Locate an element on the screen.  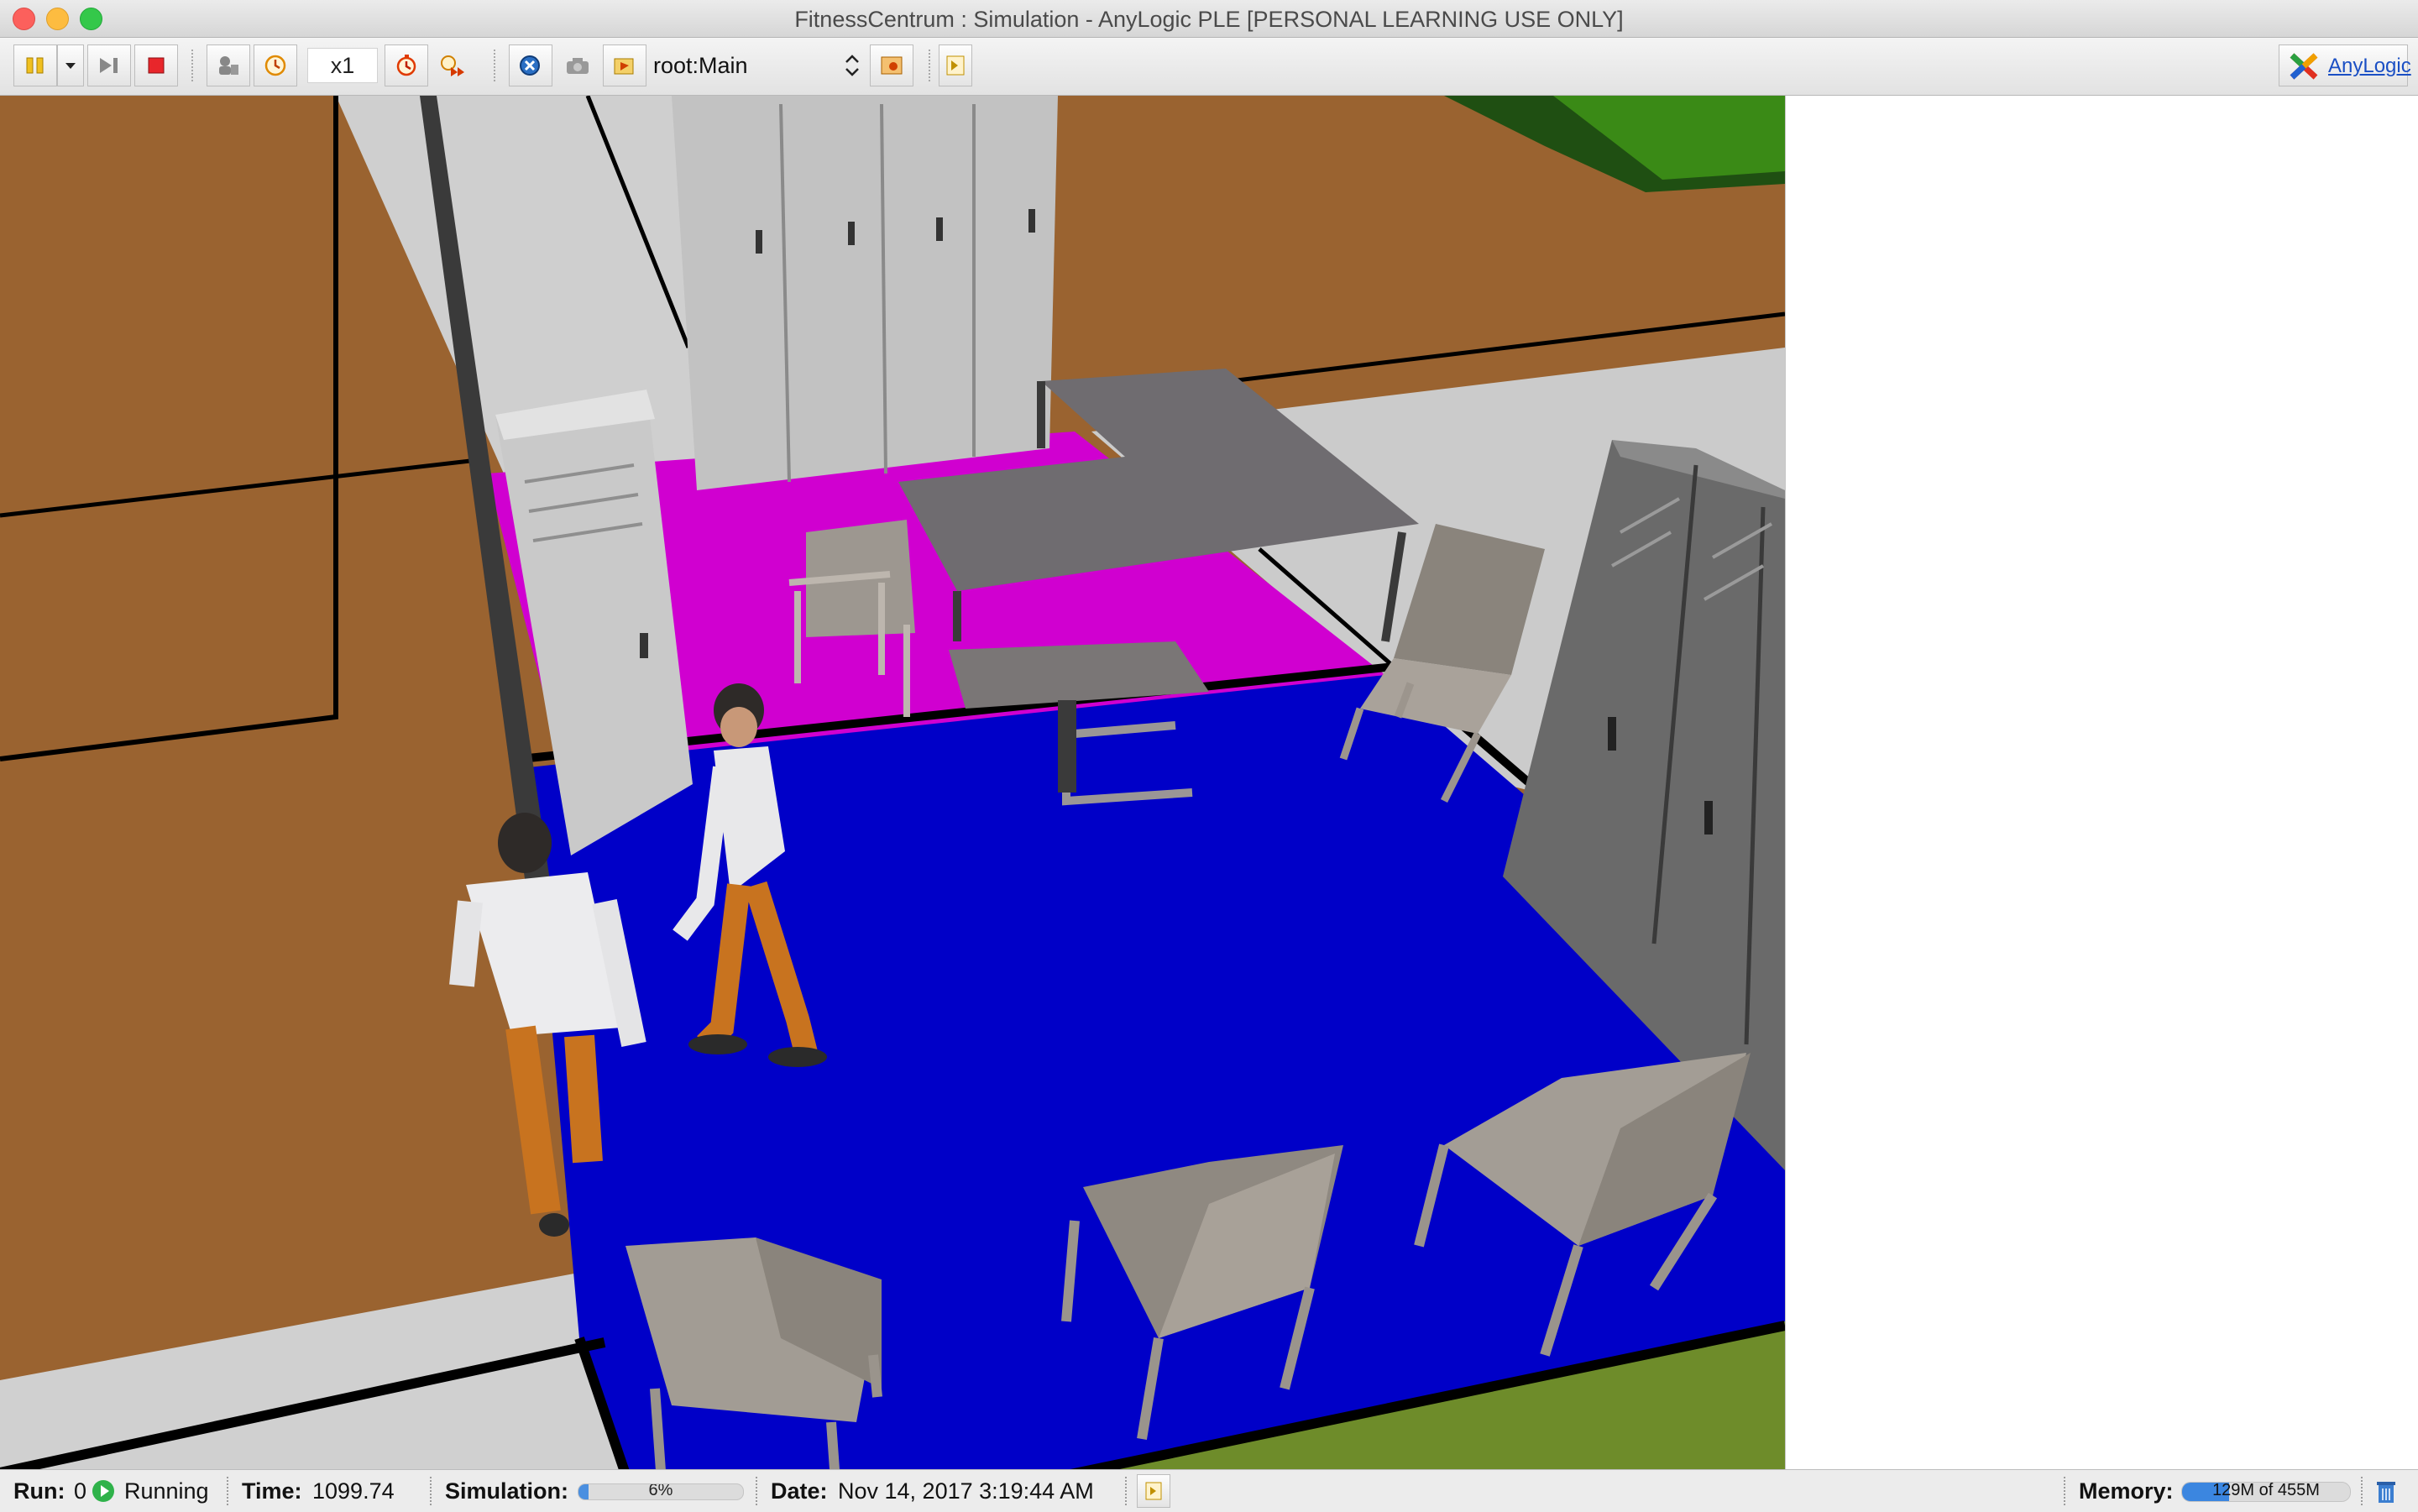
garbage-collect-button is located at coordinates (2386, 1492).